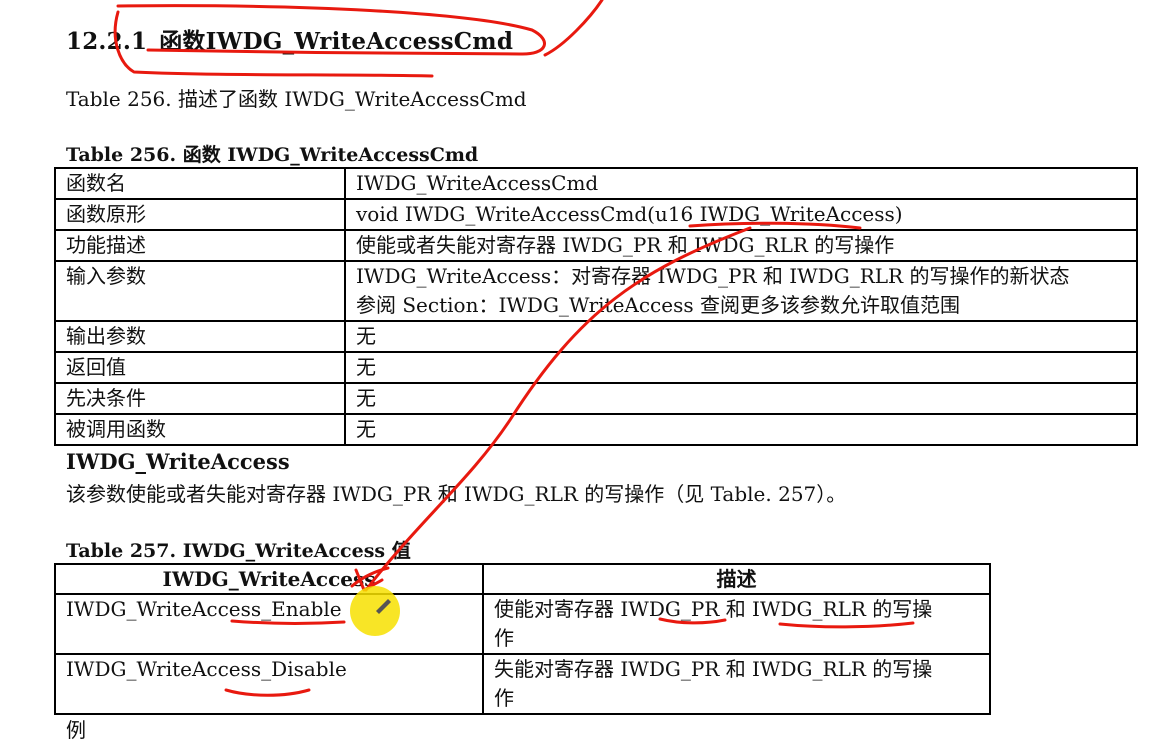 The width and height of the screenshot is (1159, 743). I want to click on row-key: 函数名, so click(200, 183).